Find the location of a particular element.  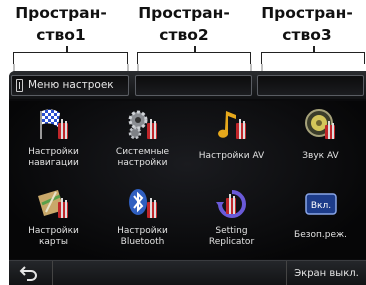

tile-setting-replicator: Setting Replicator is located at coordinates (231, 219).